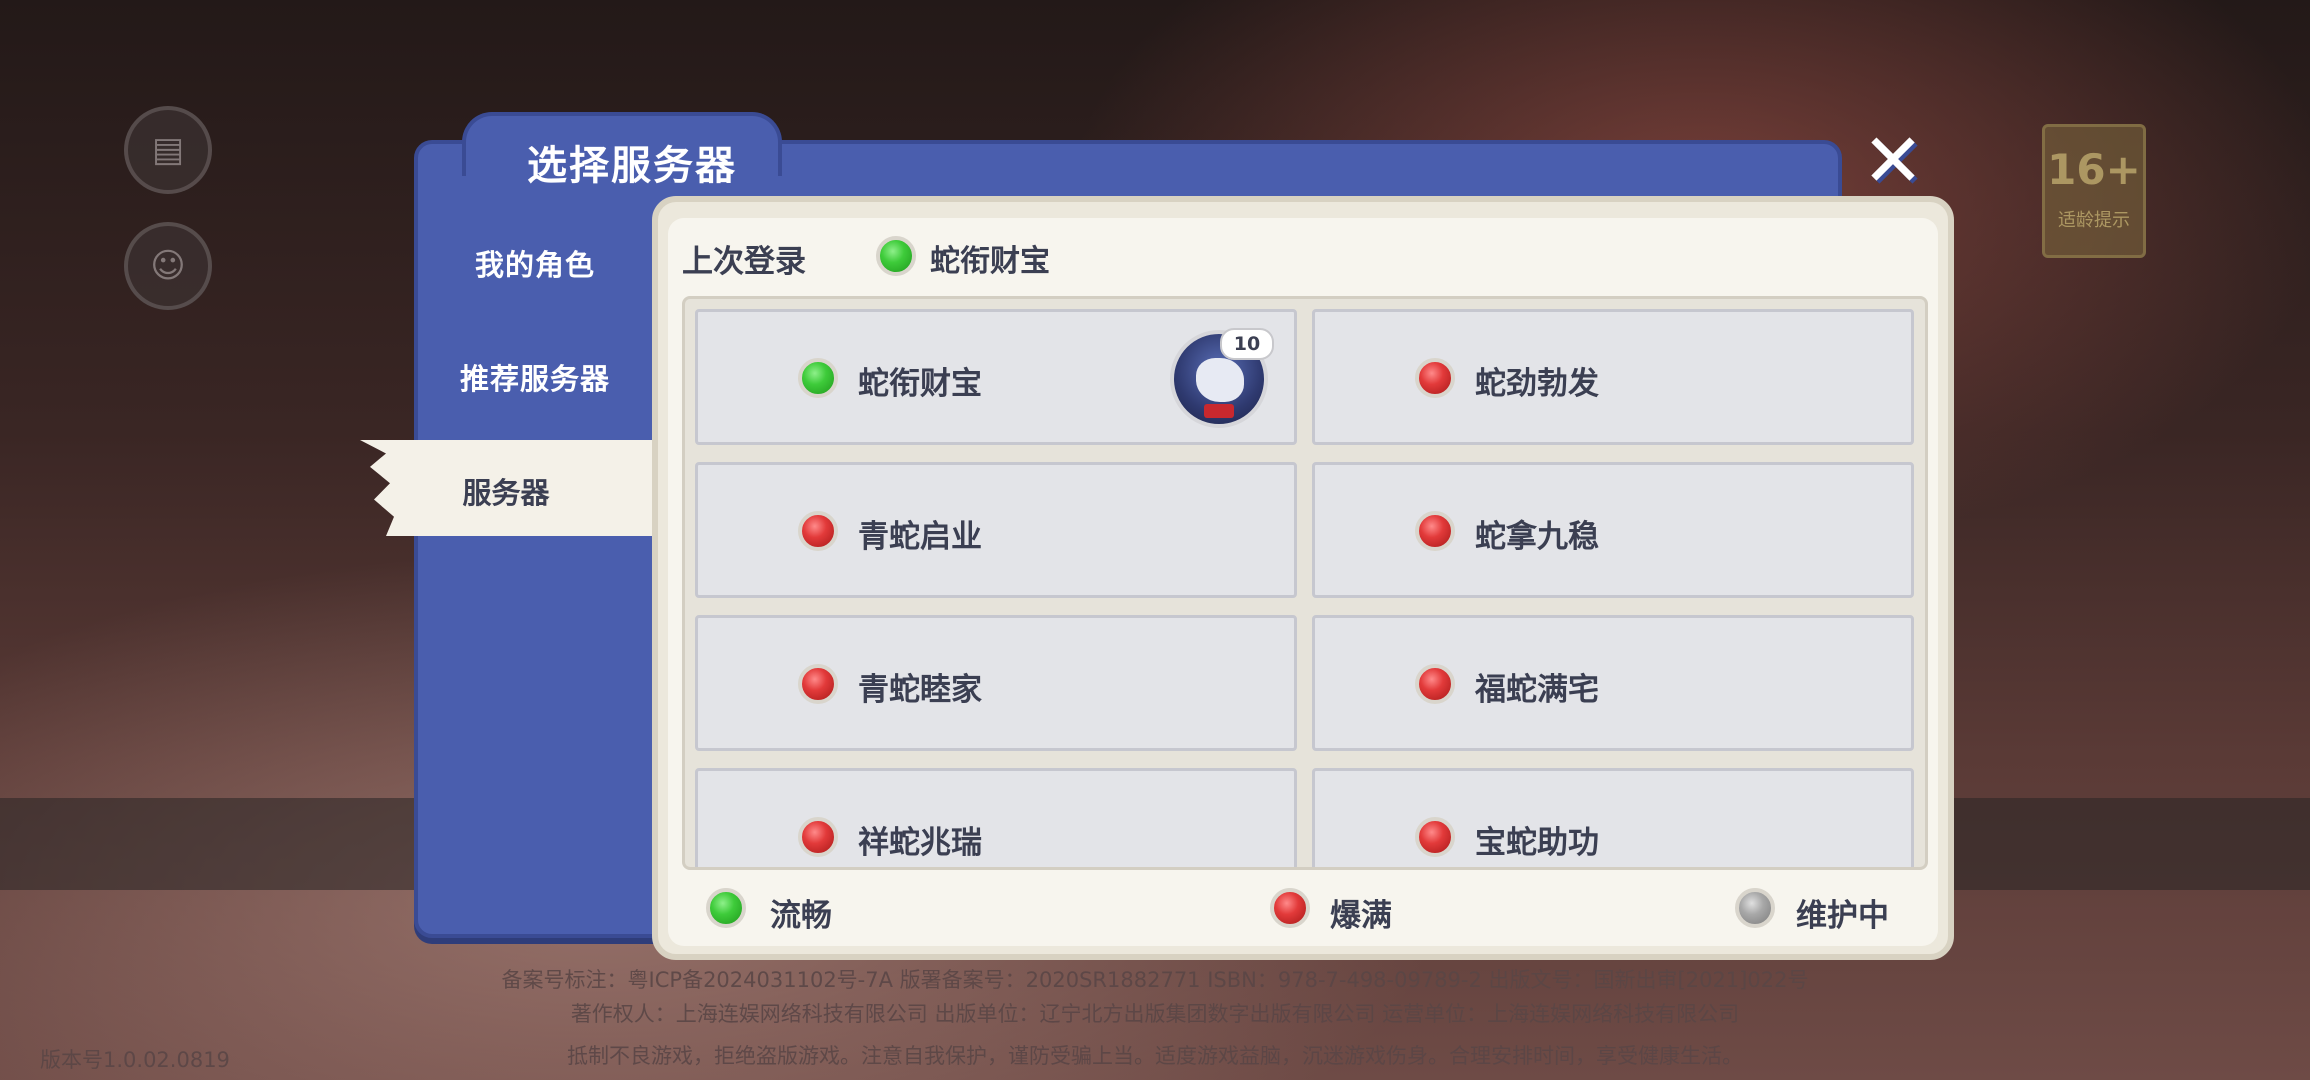  I want to click on tab-servers-label: 服务器, so click(506, 493).